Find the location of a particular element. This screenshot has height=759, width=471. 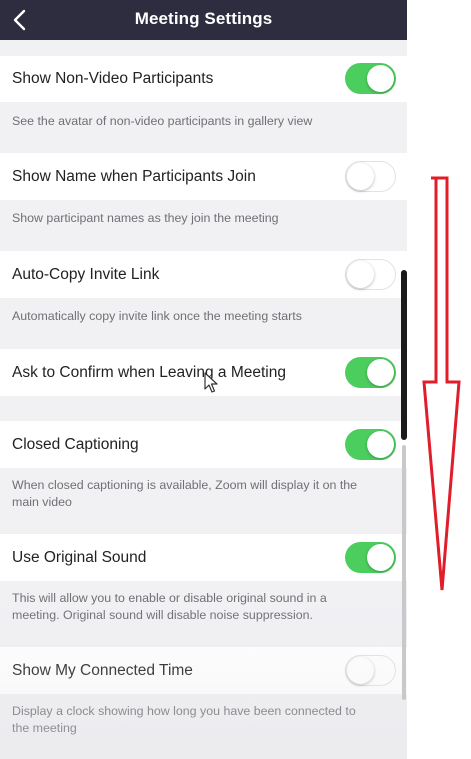

setting-row-auto-copy-invite-link: Auto-Copy Invite Link is located at coordinates (203, 274).